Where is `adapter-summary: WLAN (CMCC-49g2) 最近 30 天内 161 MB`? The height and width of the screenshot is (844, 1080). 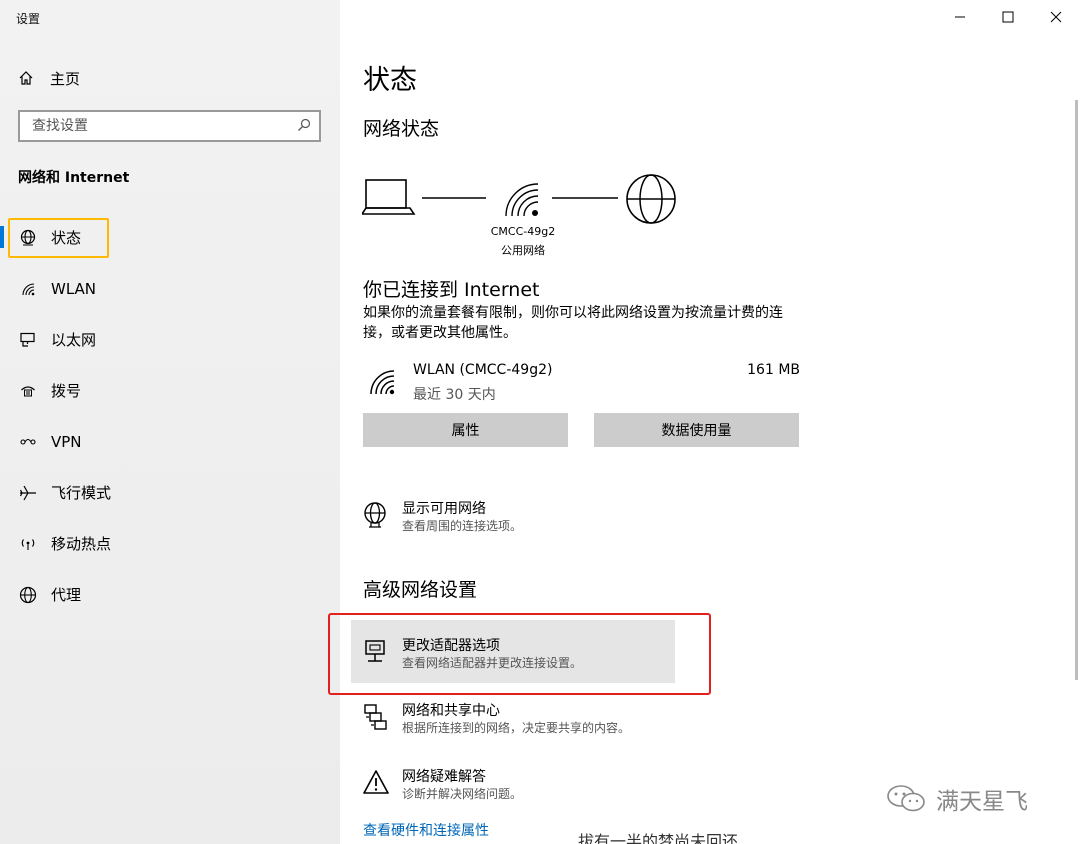 adapter-summary: WLAN (CMCC-49g2) 最近 30 天内 161 MB is located at coordinates (581, 381).